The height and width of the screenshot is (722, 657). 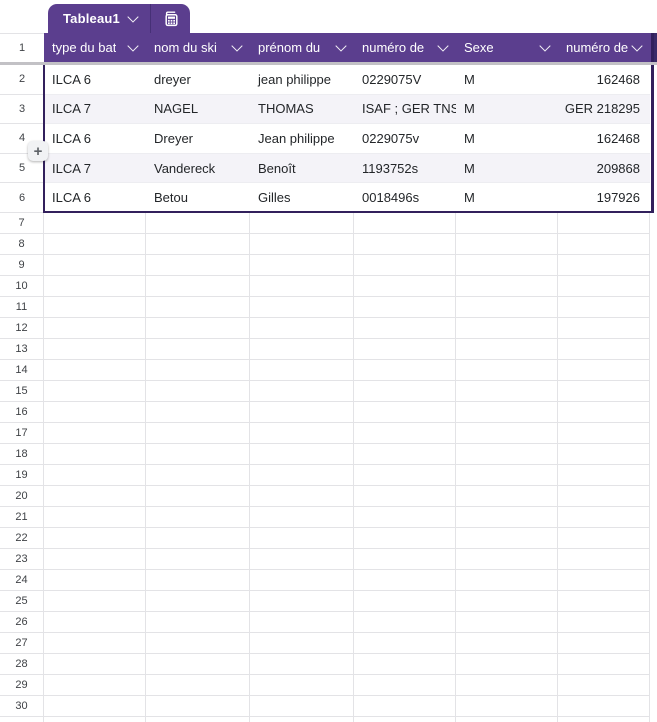 I want to click on cell: GER 218295, so click(x=604, y=109).